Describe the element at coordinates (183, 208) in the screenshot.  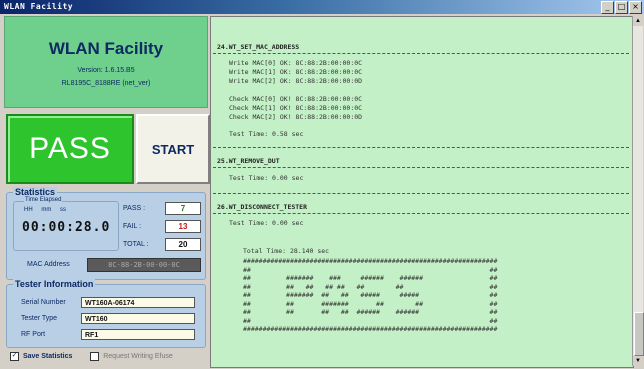
I see `pass-count-value: 7` at that location.